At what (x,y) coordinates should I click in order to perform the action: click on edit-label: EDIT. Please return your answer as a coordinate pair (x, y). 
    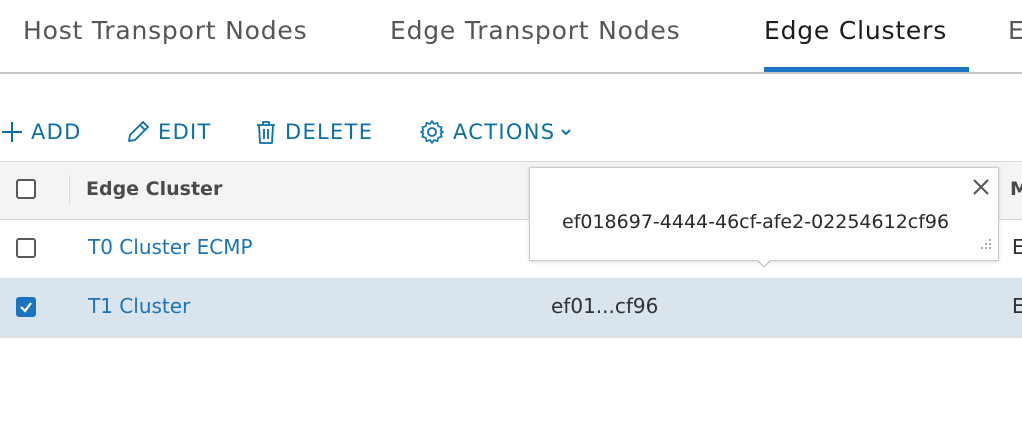
    Looking at the image, I should click on (185, 132).